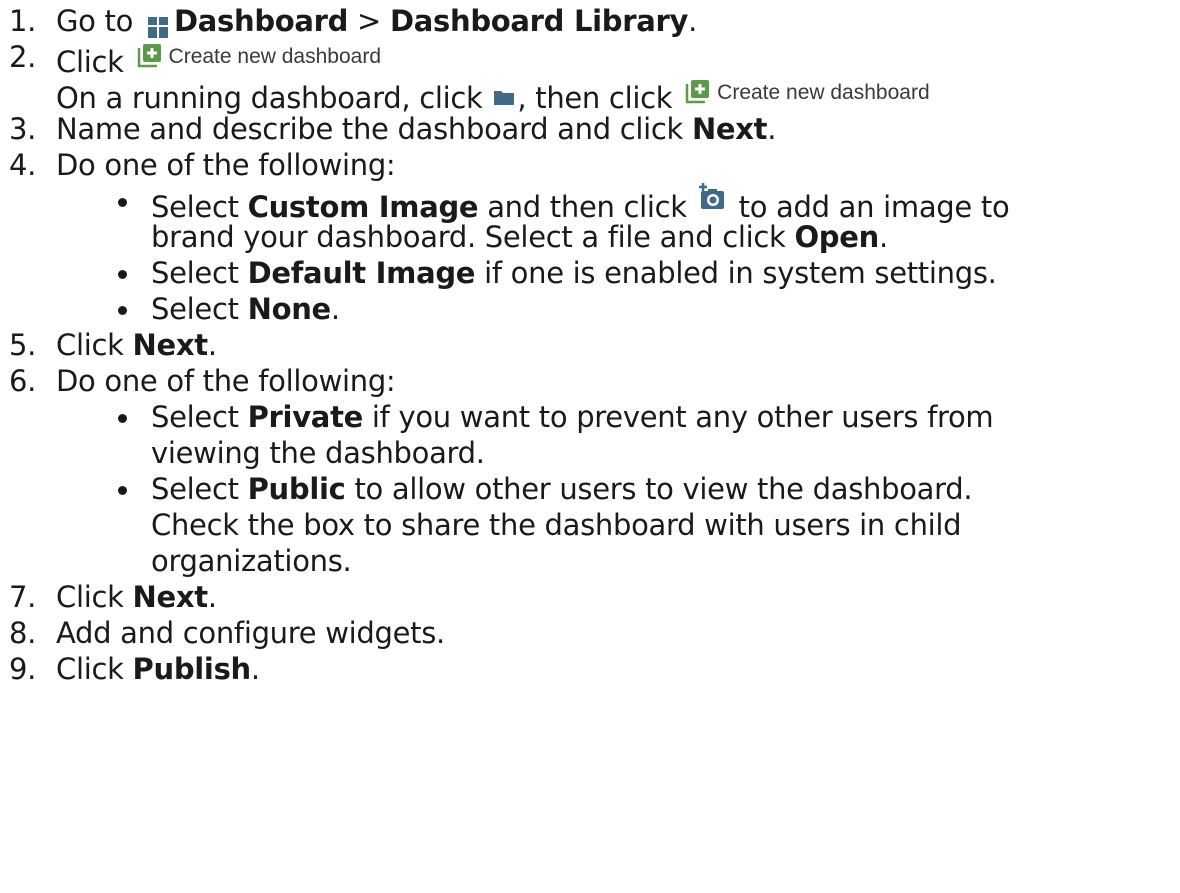 The image size is (1180, 893). What do you see at coordinates (113, 345) in the screenshot?
I see `step-5: 5. Click Next.` at bounding box center [113, 345].